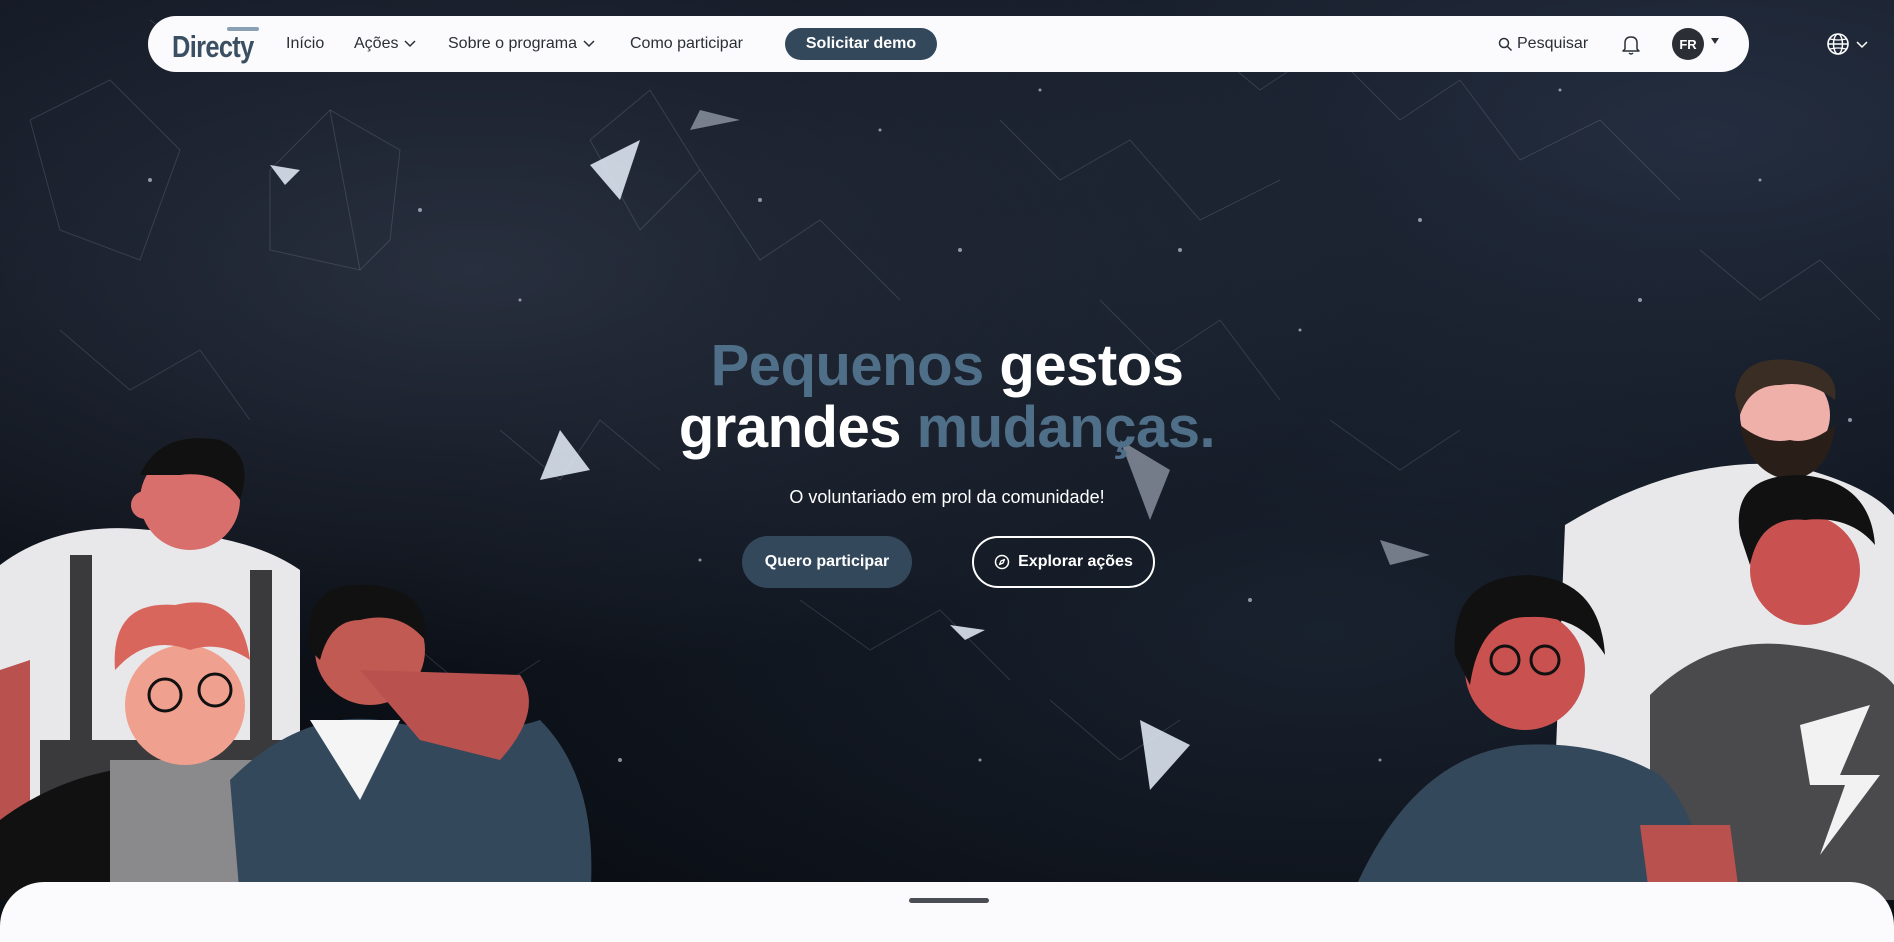 This screenshot has height=942, width=1894. I want to click on nav-item-acoes: Ações, so click(385, 44).